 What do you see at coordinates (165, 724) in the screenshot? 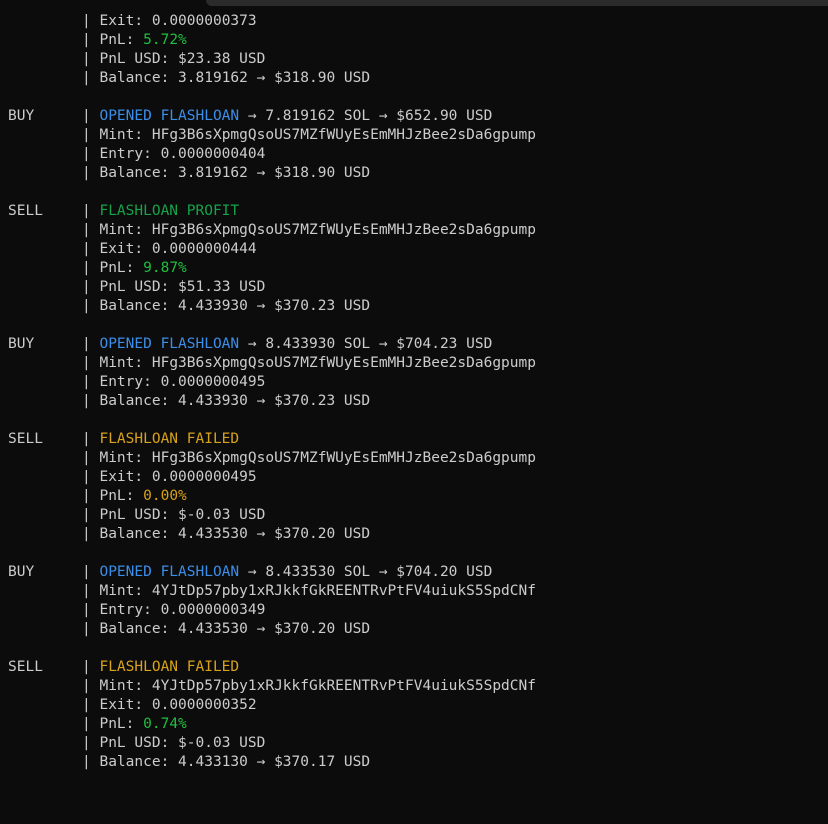
I see `field-value: 0.74%` at bounding box center [165, 724].